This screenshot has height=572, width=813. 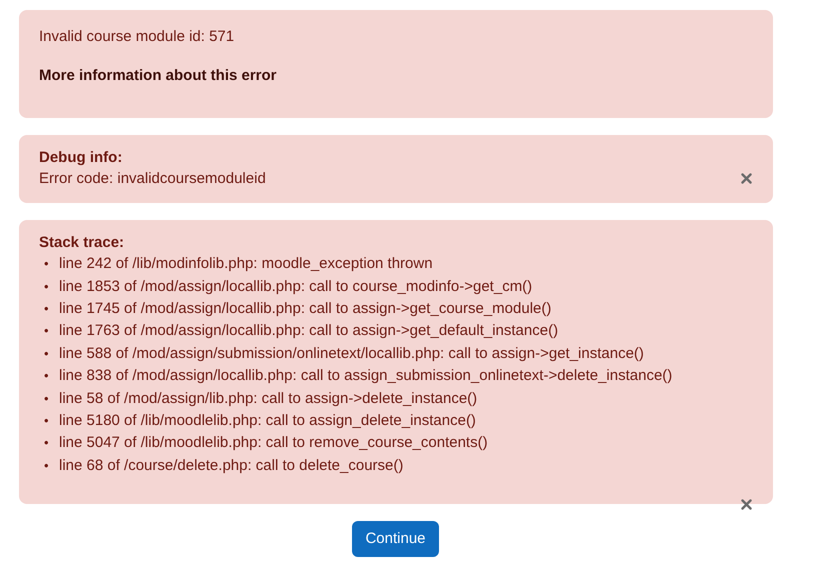 I want to click on stack-trace-line: line 5047 of /lib/moodlelib.php: call to remove_course_contents(), so click(x=273, y=443).